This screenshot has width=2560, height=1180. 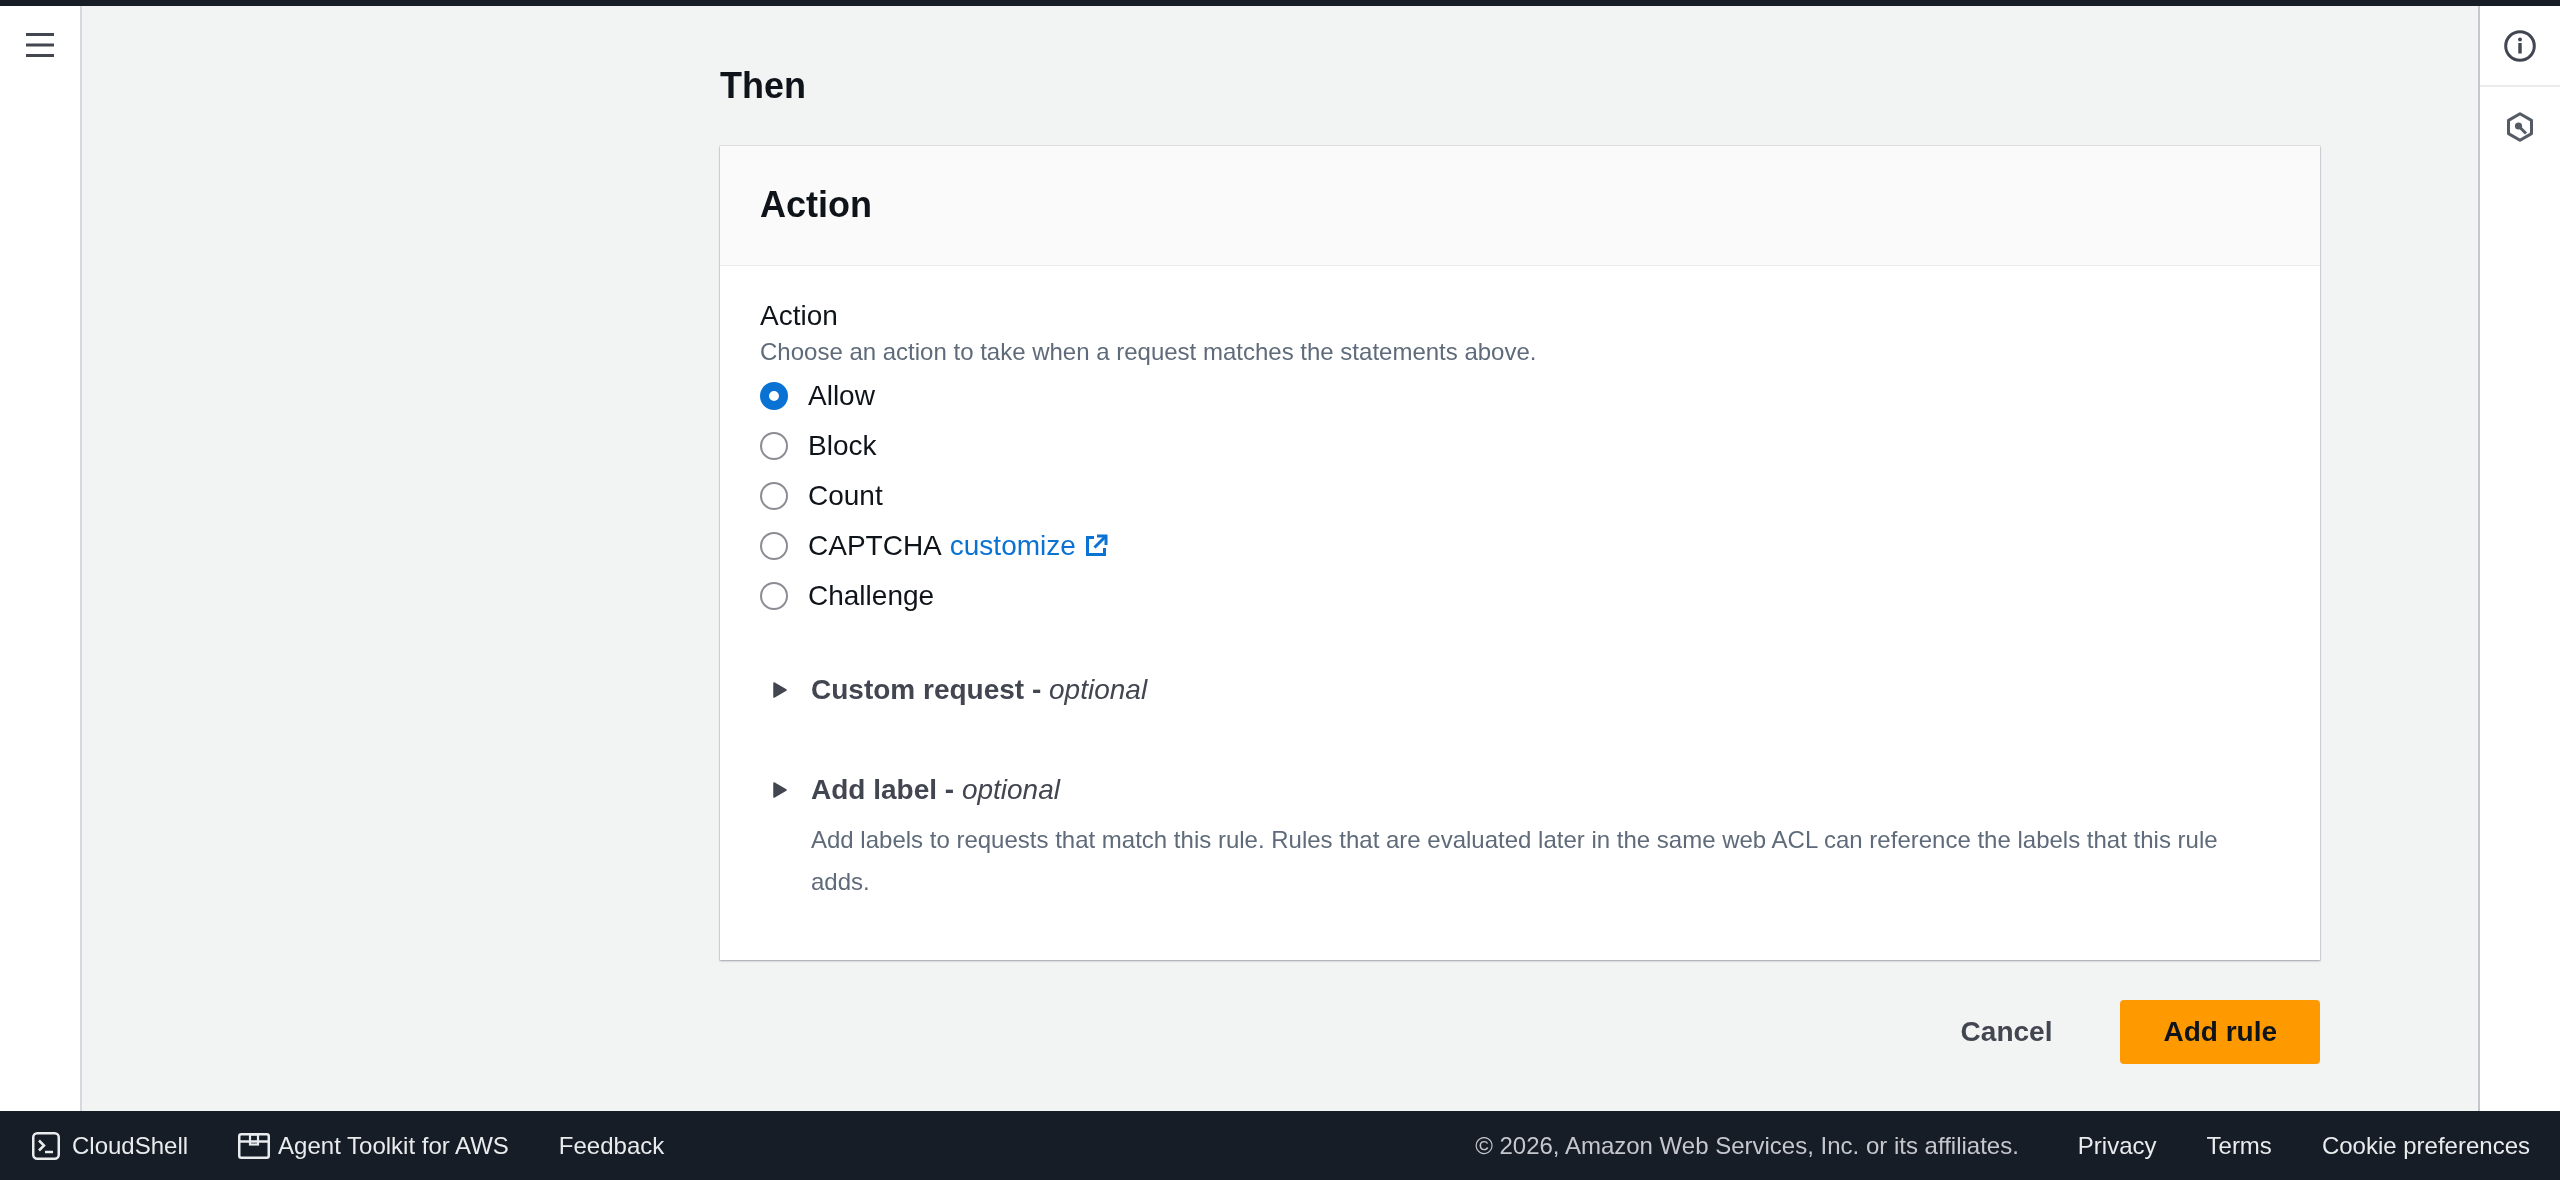 What do you see at coordinates (2220, 1032) in the screenshot?
I see `add-rule-button: Add rule` at bounding box center [2220, 1032].